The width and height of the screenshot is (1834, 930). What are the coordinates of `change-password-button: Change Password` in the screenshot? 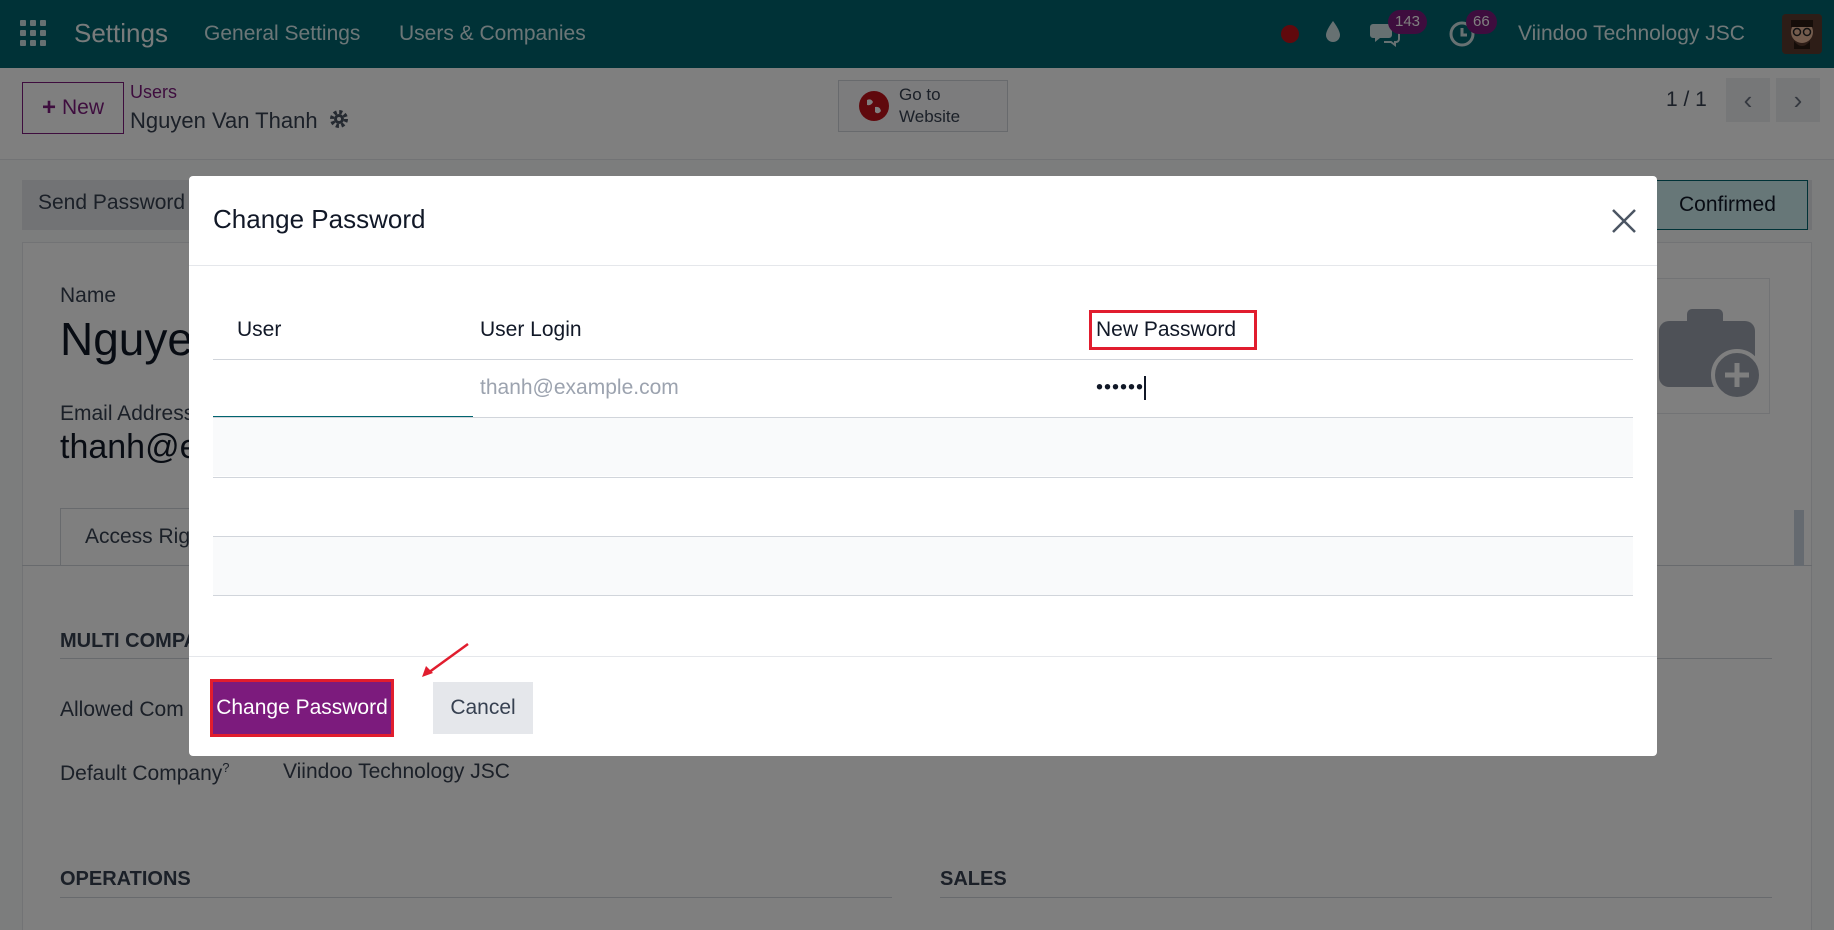 It's located at (302, 708).